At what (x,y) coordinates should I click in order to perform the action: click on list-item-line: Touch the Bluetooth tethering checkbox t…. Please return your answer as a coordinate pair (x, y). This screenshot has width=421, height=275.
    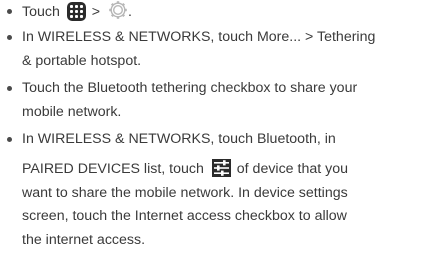
    Looking at the image, I should click on (190, 88).